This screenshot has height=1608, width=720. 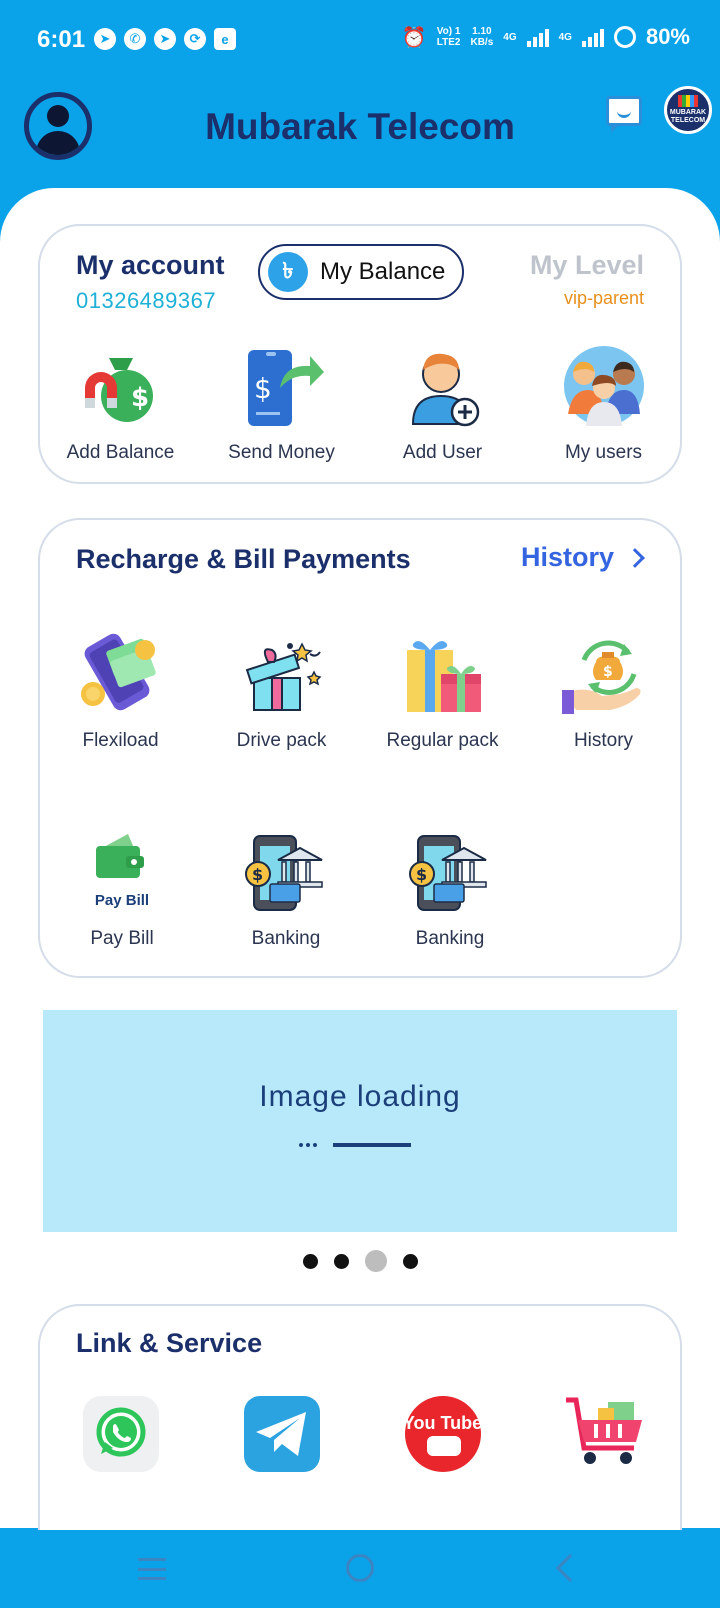 I want to click on history-button: $ History, so click(x=603, y=692).